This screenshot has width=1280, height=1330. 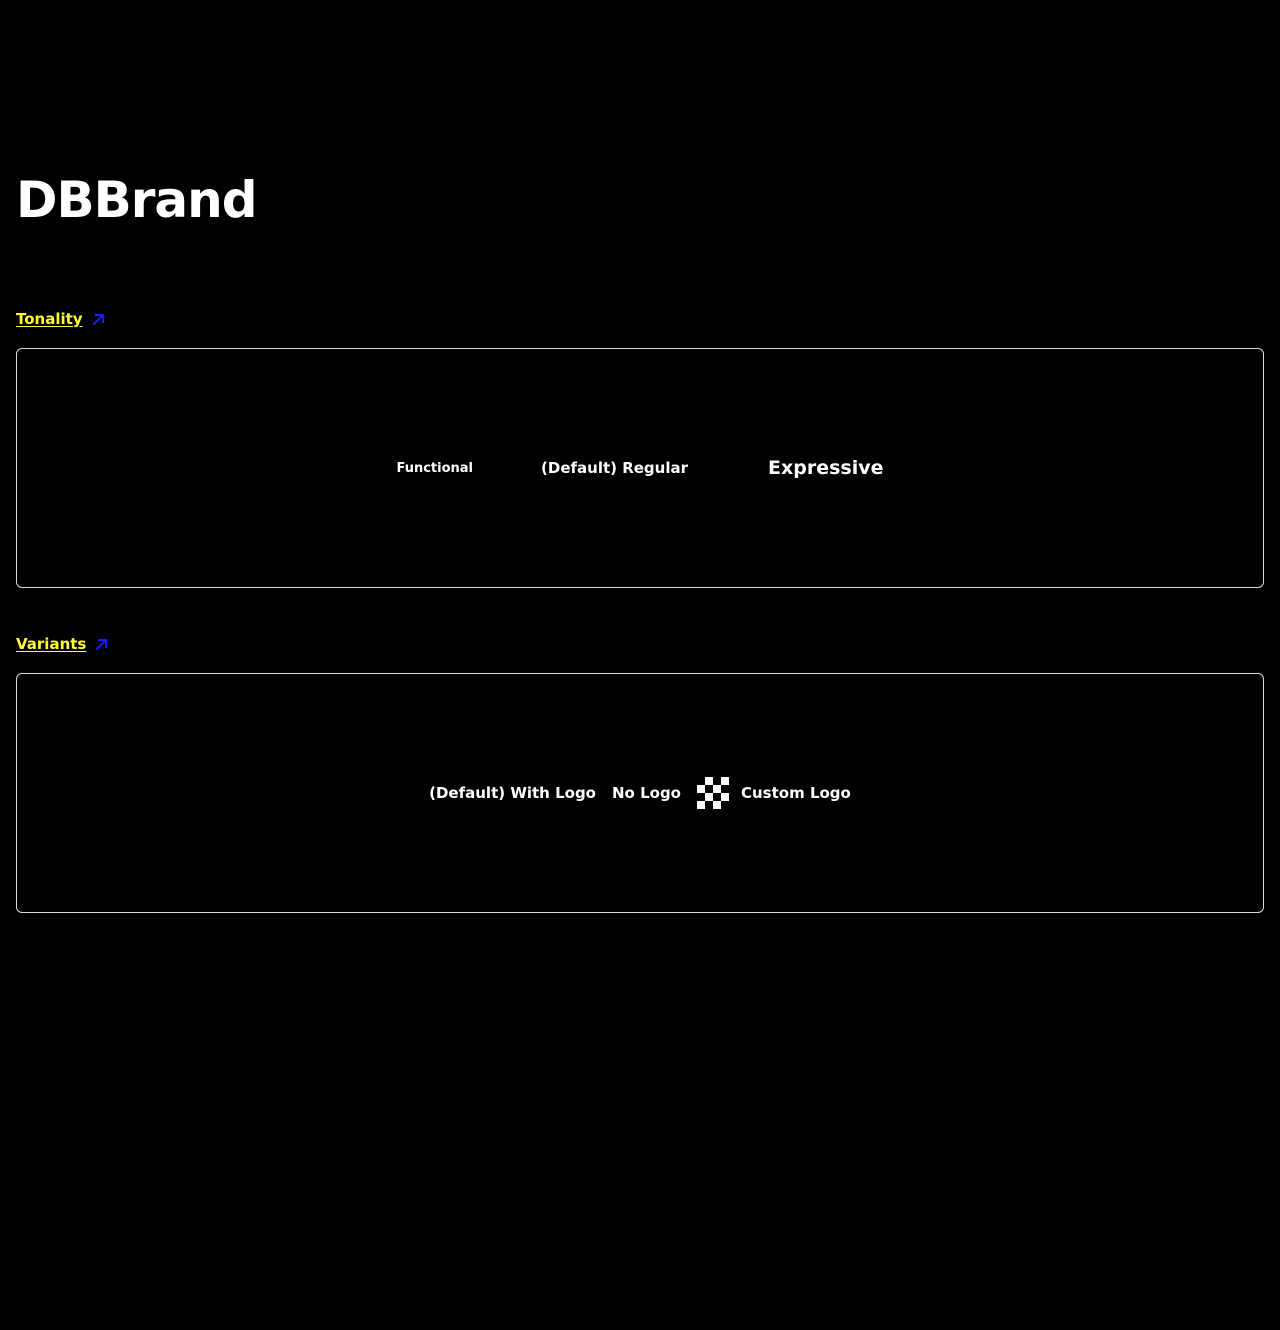 I want to click on brand-functional: Functional, so click(x=435, y=468).